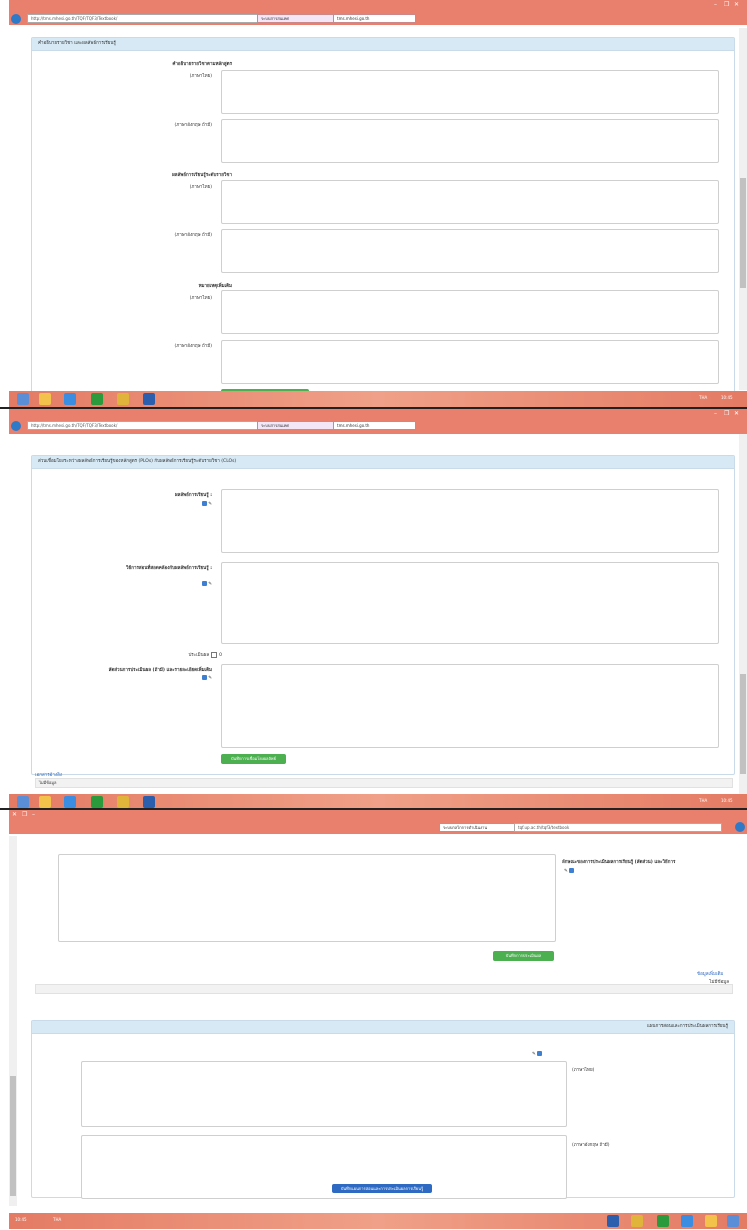 The width and height of the screenshot is (747, 1230). I want to click on section-title: แผนการสอนและการประเมินผลการเรียนรู้, so click(383, 1027).